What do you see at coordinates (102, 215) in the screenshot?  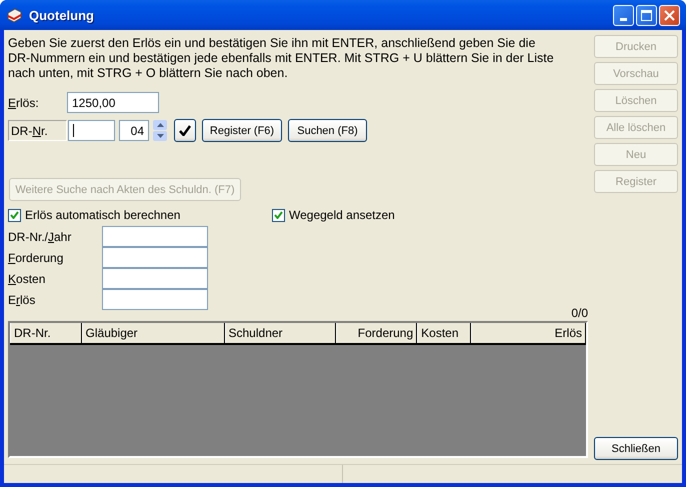 I see `checkbox-label: Erlös automatisch berechnen` at bounding box center [102, 215].